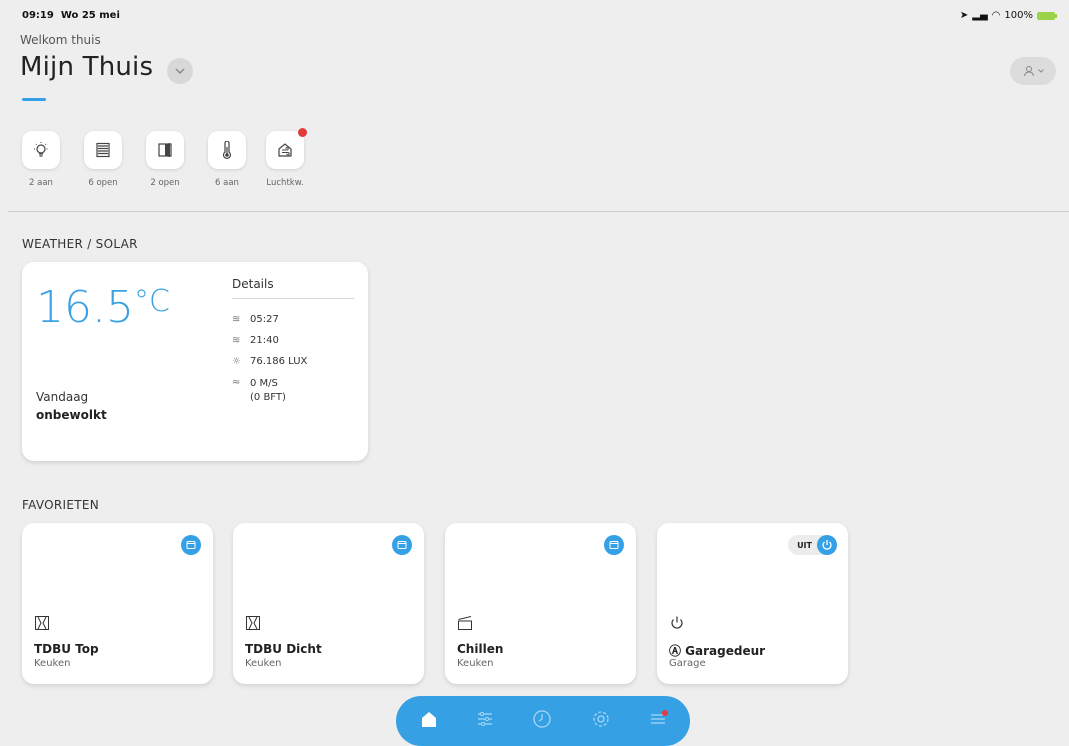 This screenshot has width=1069, height=746. I want to click on title-underline, so click(34, 99).